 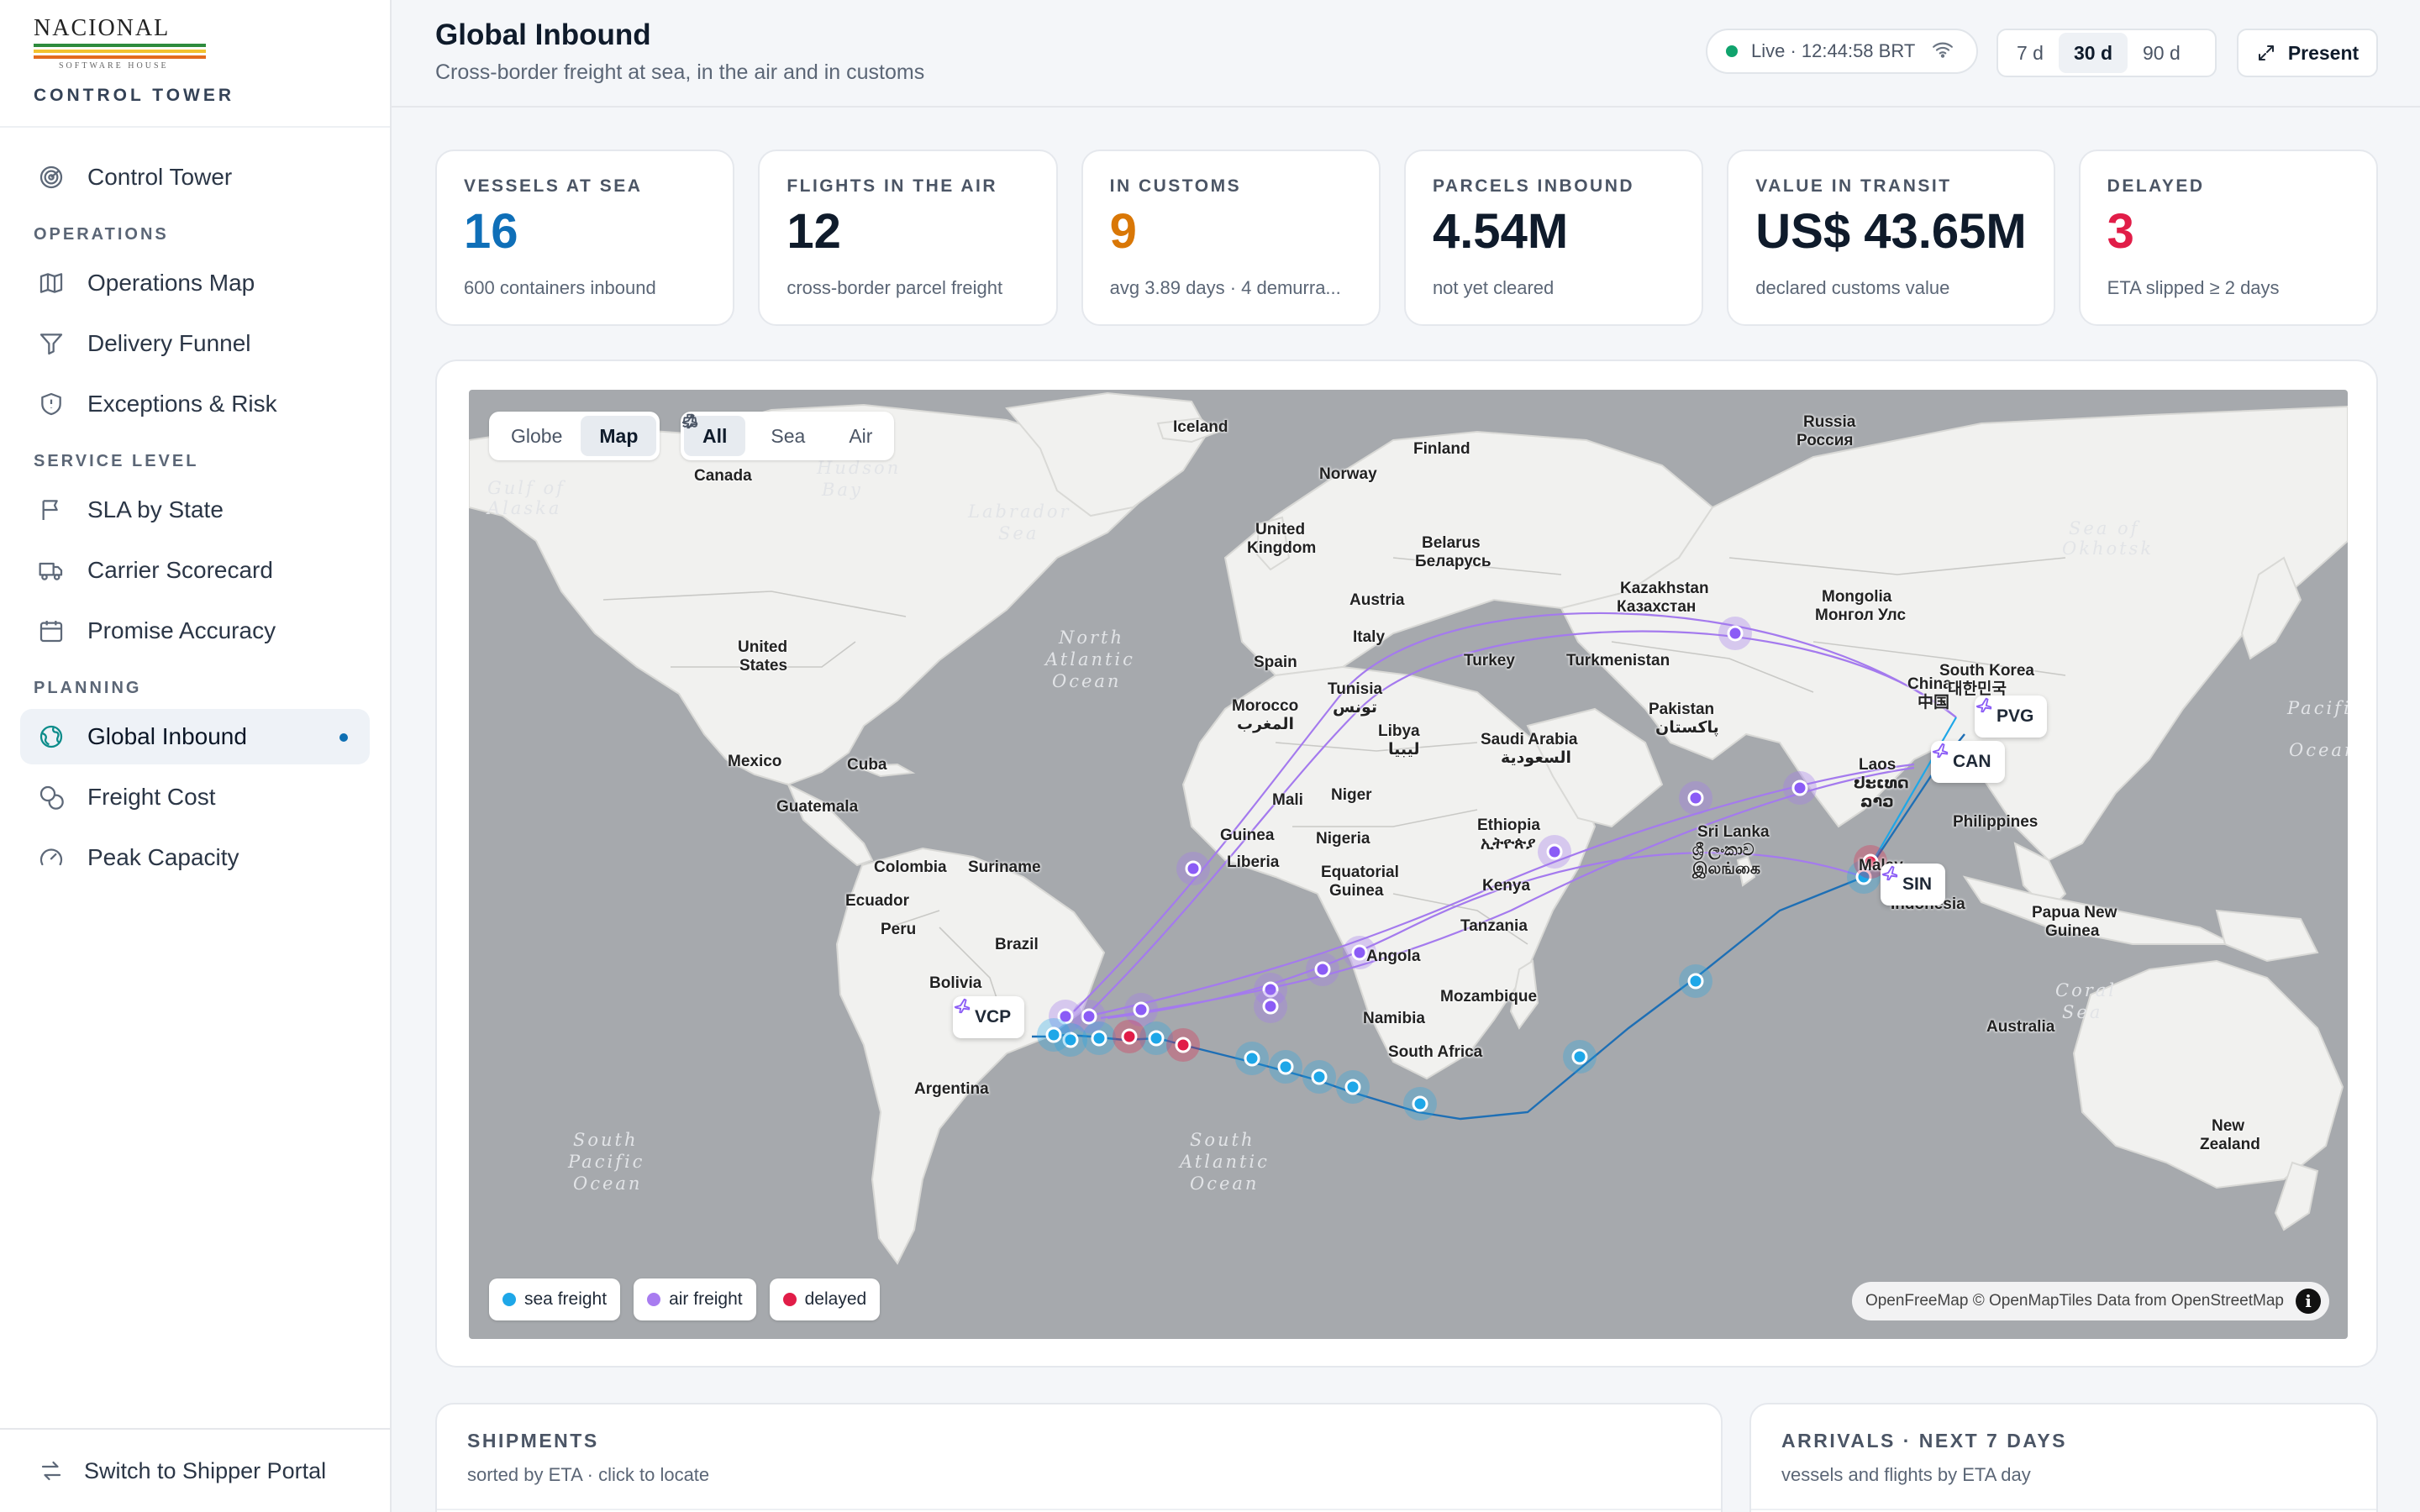 I want to click on kpi-card-vessels-at-sea: VESSELS AT SEA 16 600 containers inbound, so click(x=585, y=238).